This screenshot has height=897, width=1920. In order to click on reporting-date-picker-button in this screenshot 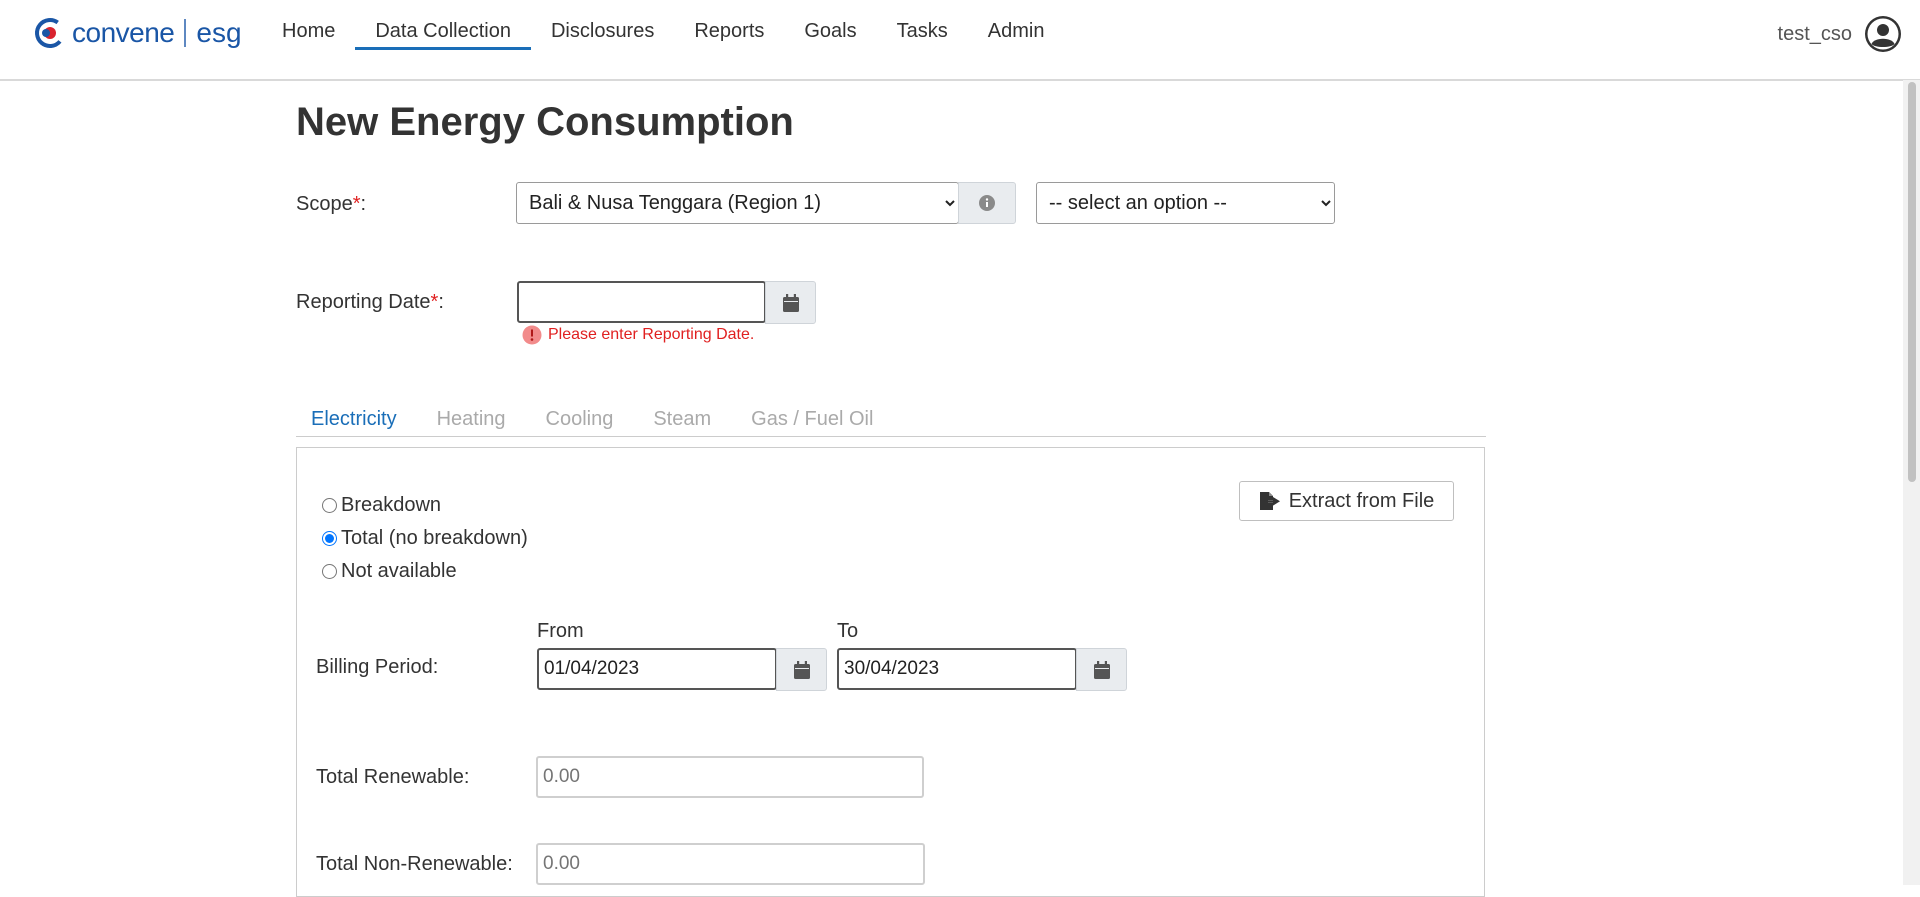, I will do `click(790, 302)`.